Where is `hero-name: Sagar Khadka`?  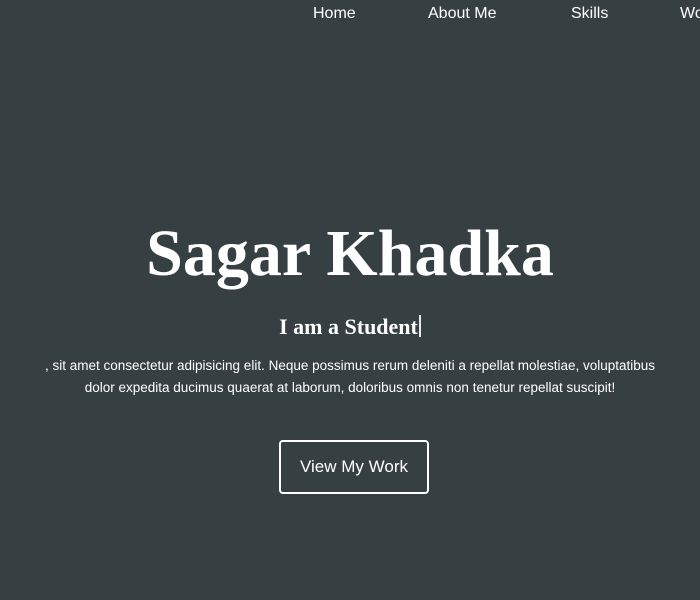
hero-name: Sagar Khadka is located at coordinates (350, 253).